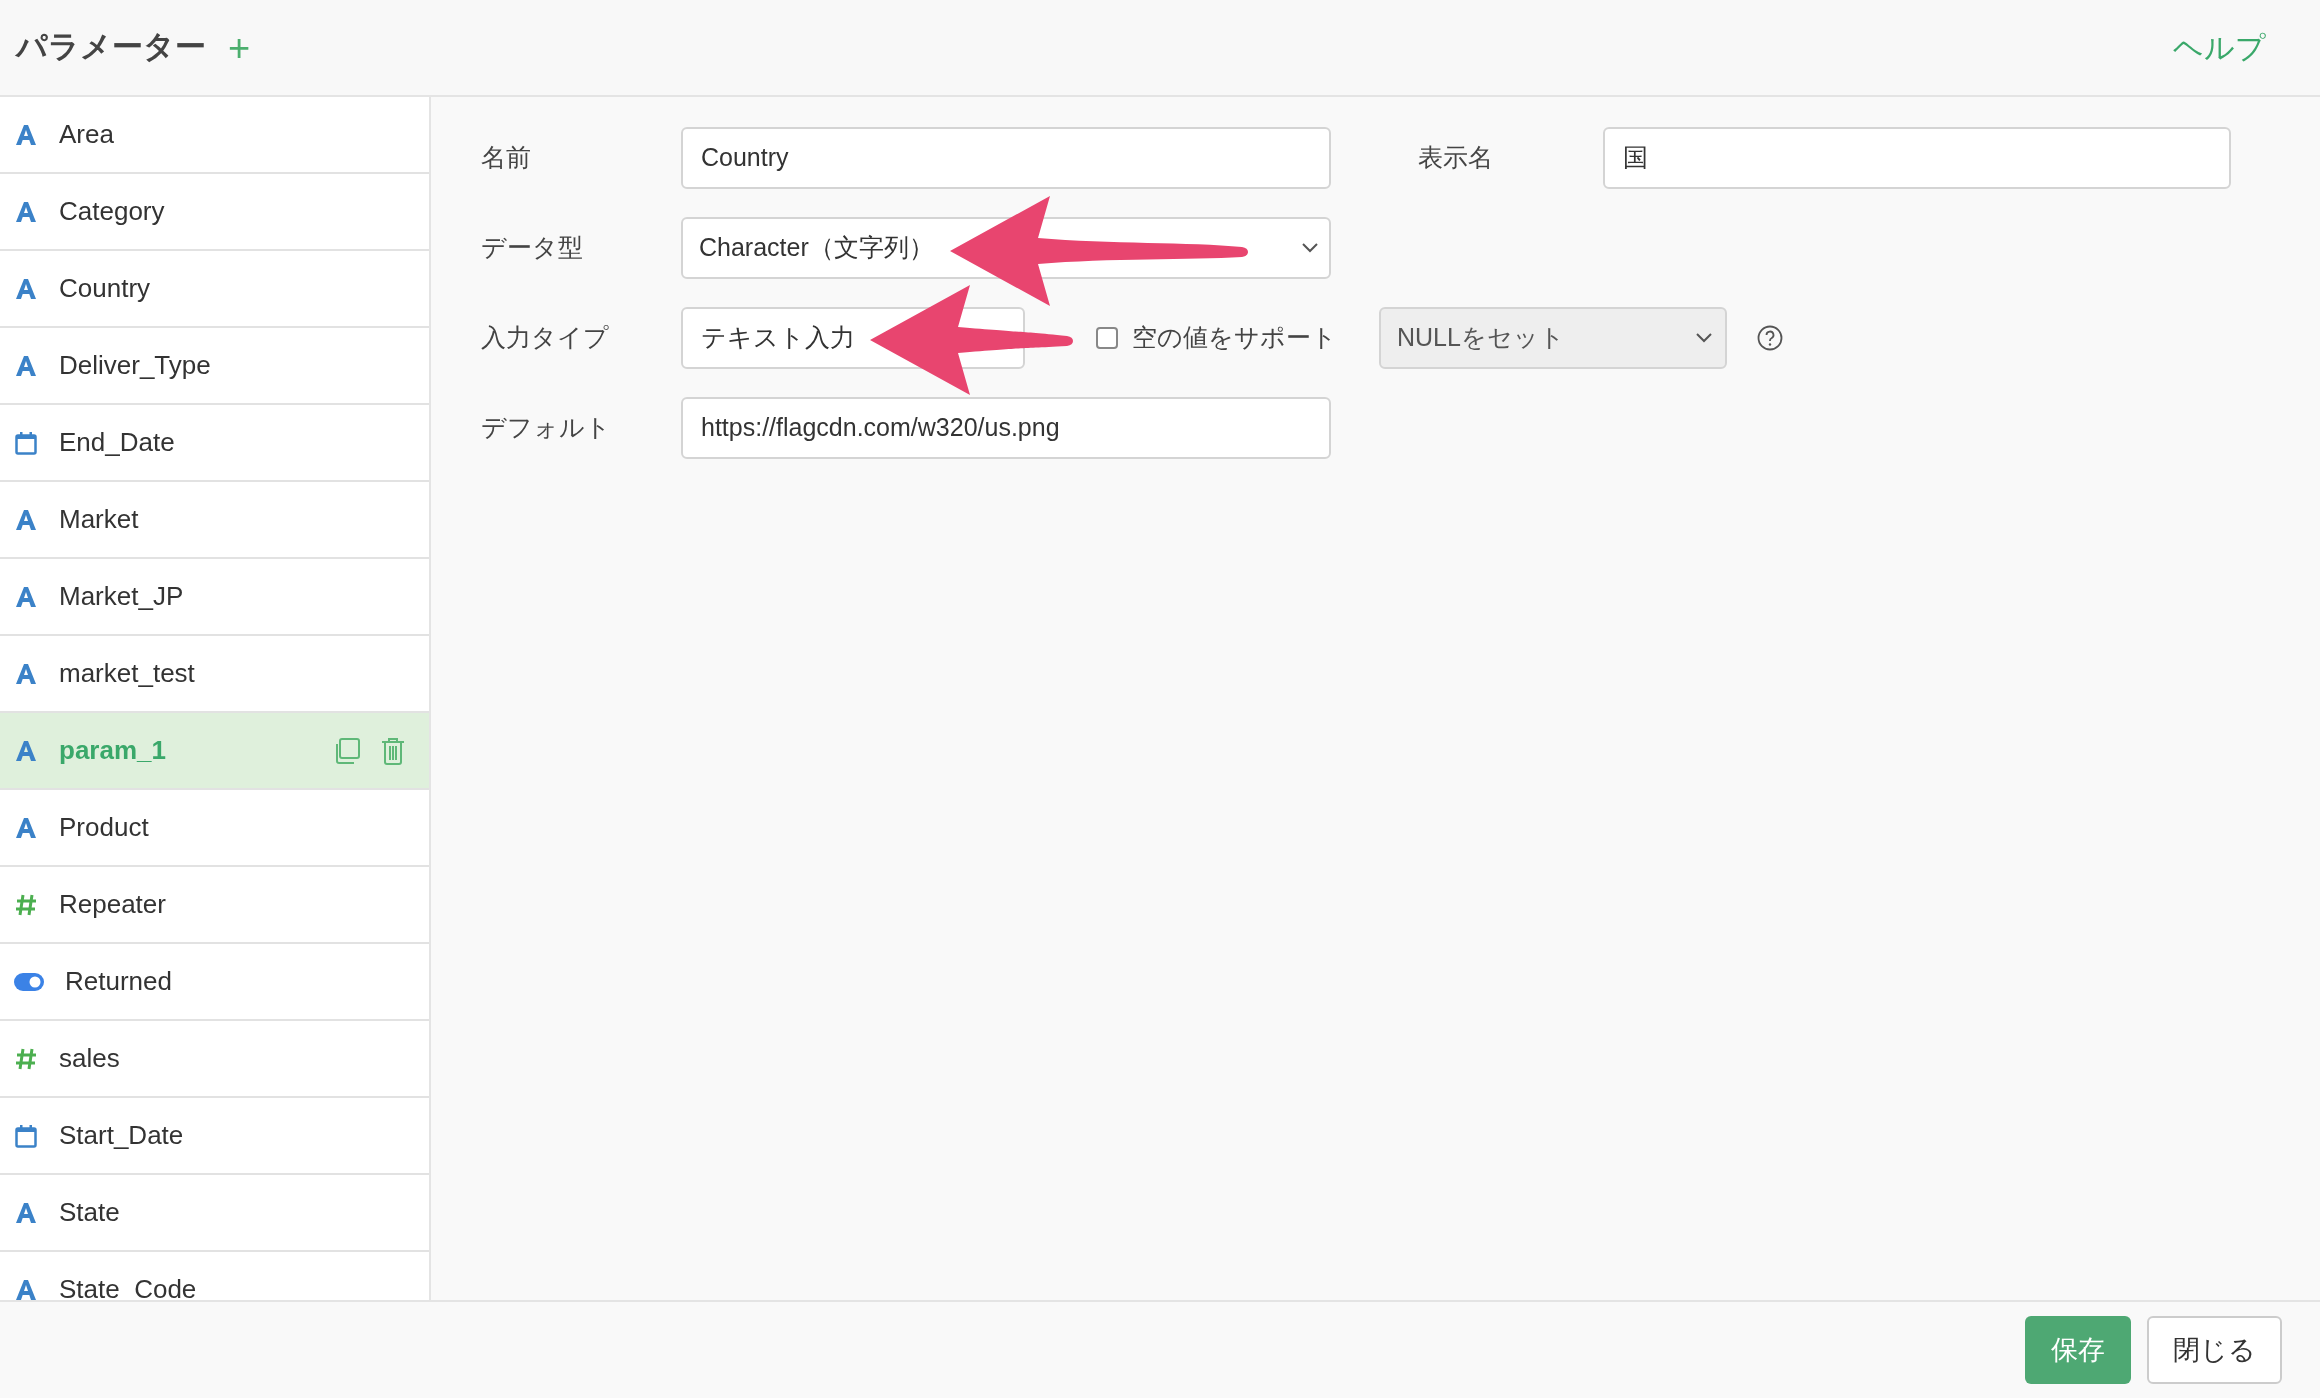  What do you see at coordinates (546, 428) in the screenshot?
I see `field-label: デフォルト` at bounding box center [546, 428].